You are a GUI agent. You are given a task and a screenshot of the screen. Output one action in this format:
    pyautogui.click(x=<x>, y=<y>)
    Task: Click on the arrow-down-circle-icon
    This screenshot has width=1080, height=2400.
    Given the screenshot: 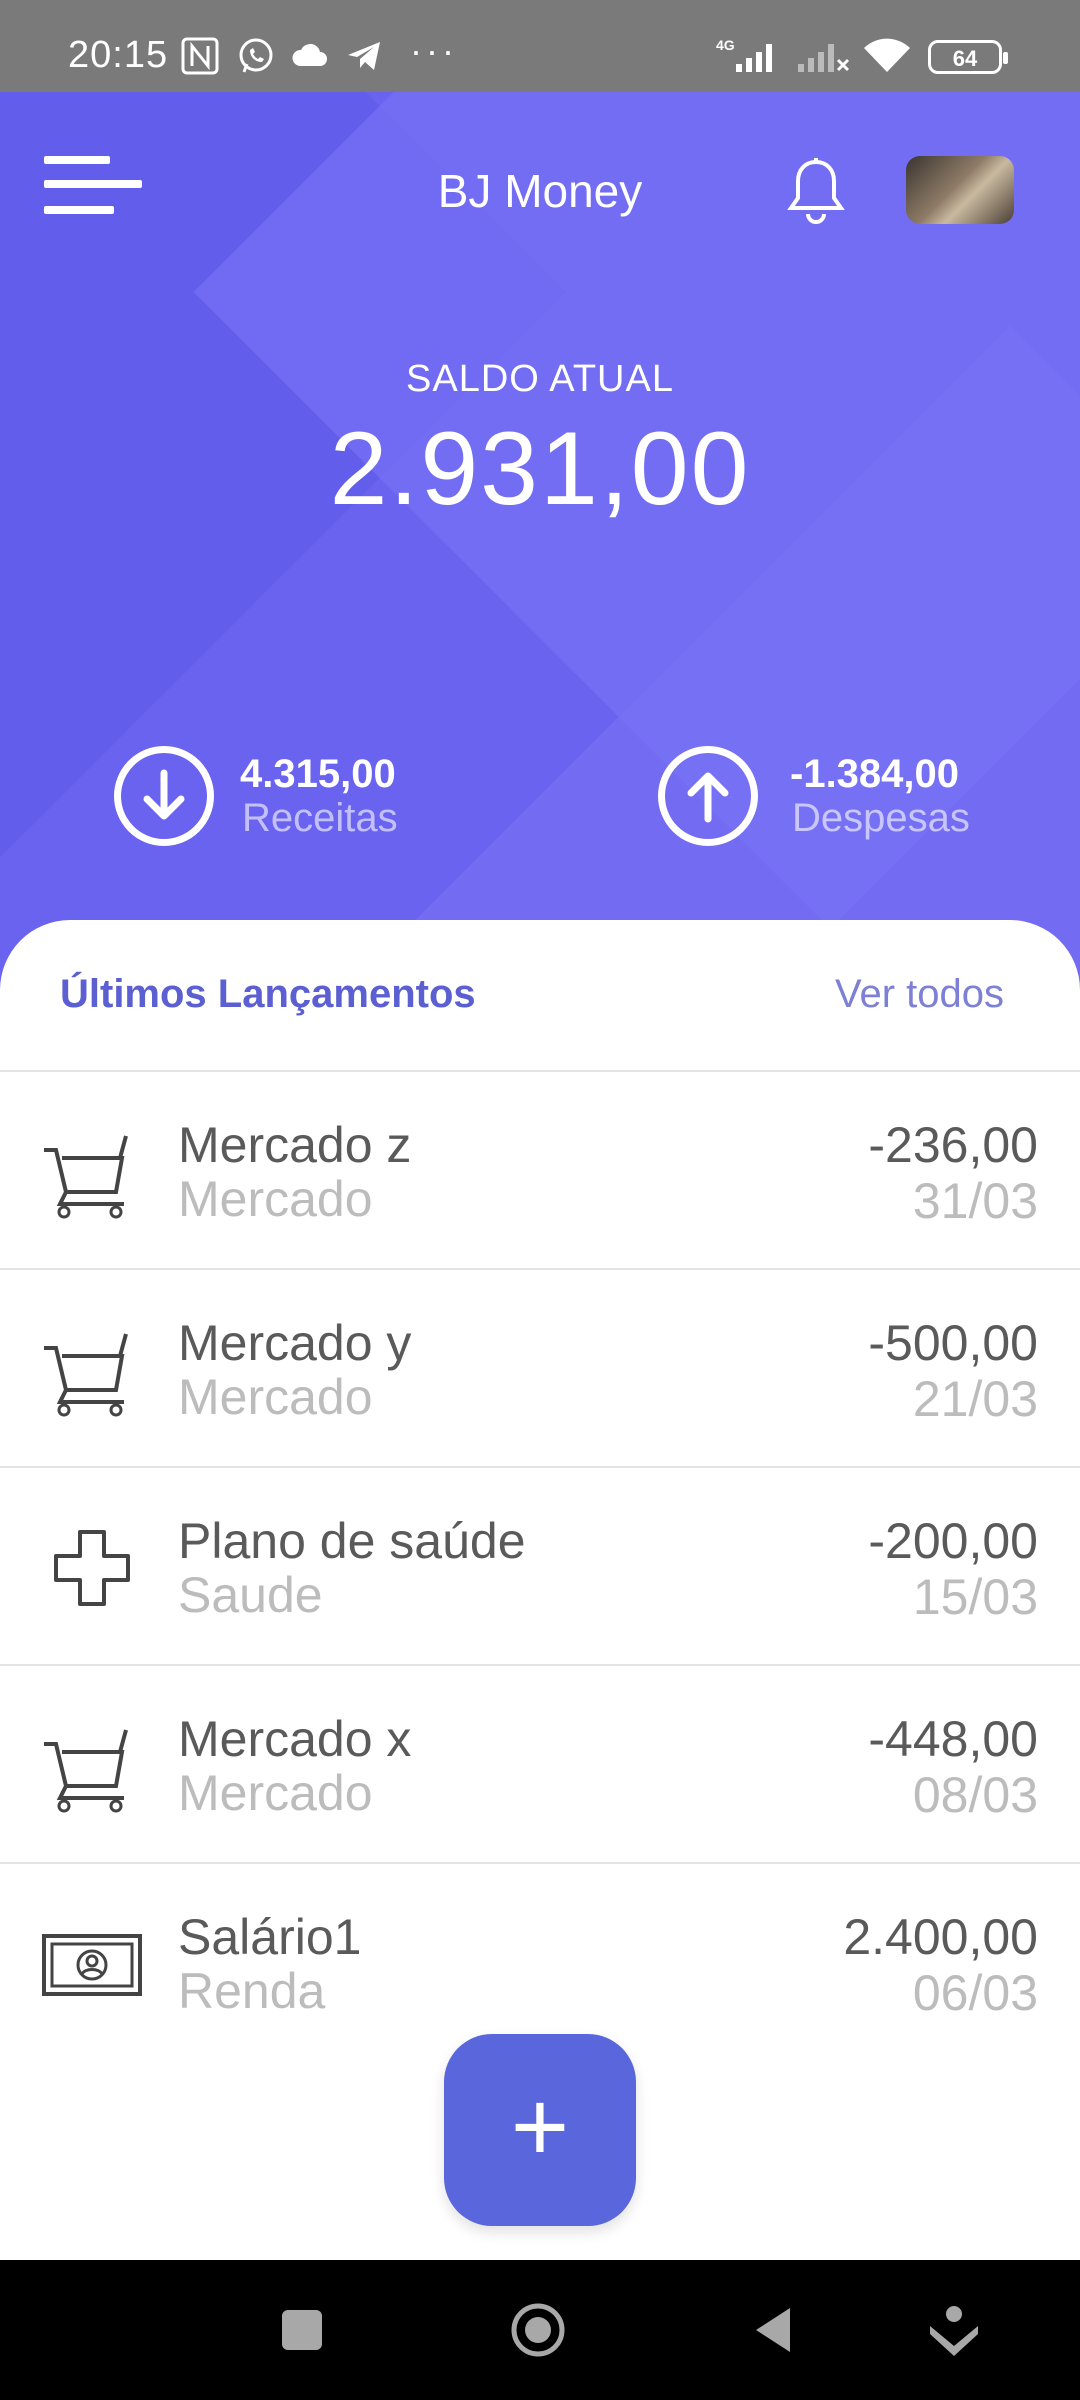 What is the action you would take?
    pyautogui.click(x=164, y=796)
    